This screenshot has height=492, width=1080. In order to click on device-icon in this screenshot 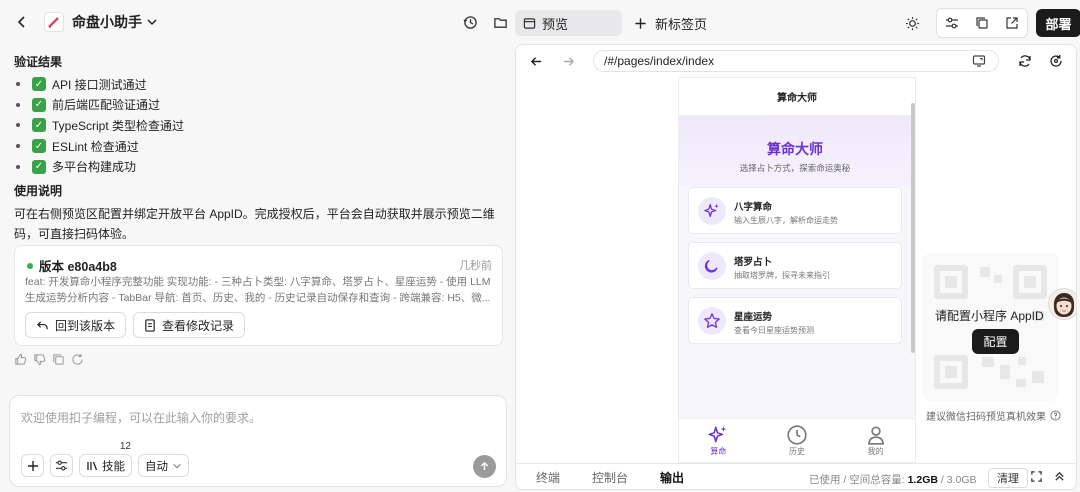, I will do `click(979, 61)`.